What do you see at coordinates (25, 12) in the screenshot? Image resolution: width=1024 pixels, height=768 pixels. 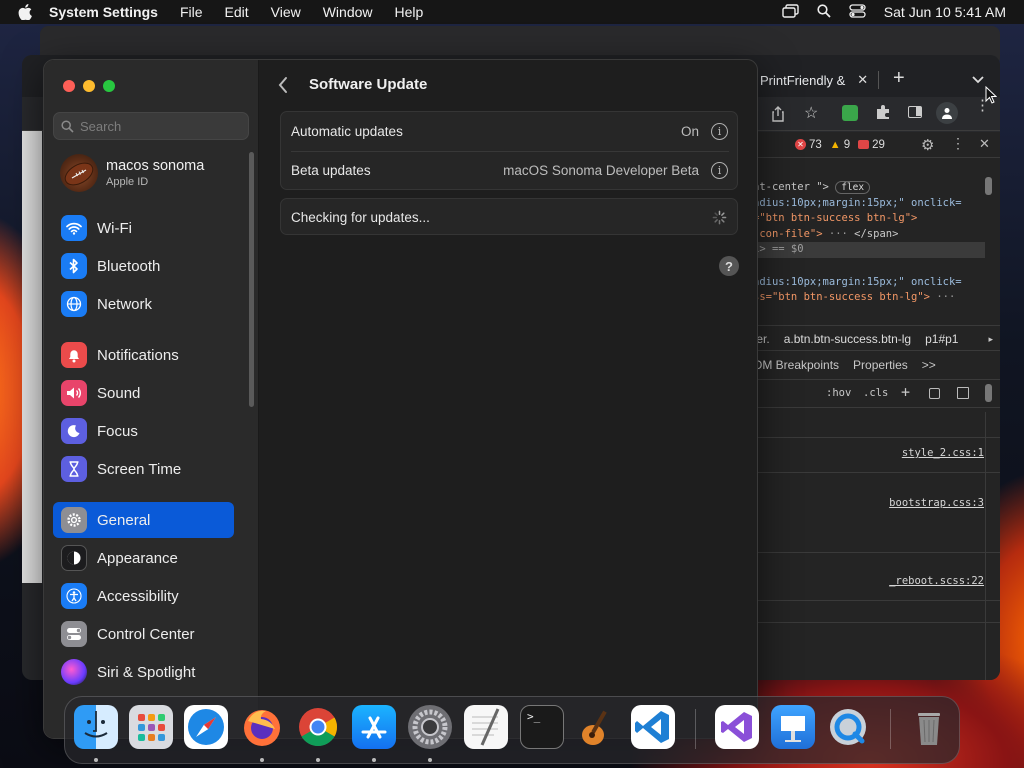 I see `apple-menu-icon` at bounding box center [25, 12].